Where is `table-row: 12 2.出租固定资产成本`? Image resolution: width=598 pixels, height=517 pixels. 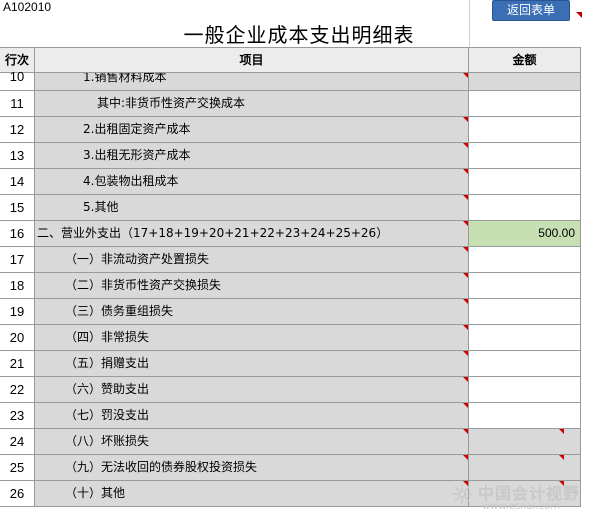 table-row: 12 2.出租固定资产成本 is located at coordinates (290, 129).